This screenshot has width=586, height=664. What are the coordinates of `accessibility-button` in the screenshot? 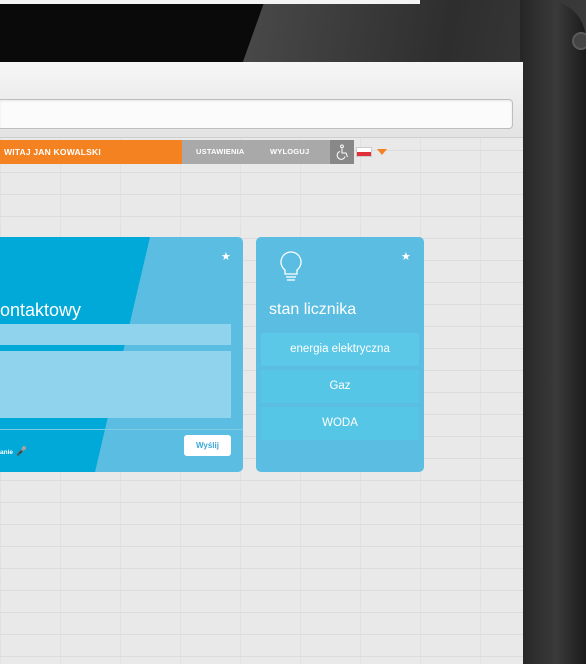 It's located at (342, 152).